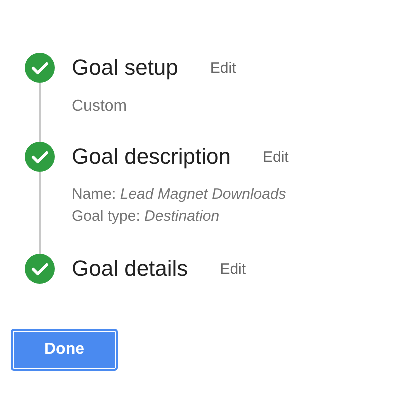  I want to click on step-detail: Goal type: Destination, so click(146, 217).